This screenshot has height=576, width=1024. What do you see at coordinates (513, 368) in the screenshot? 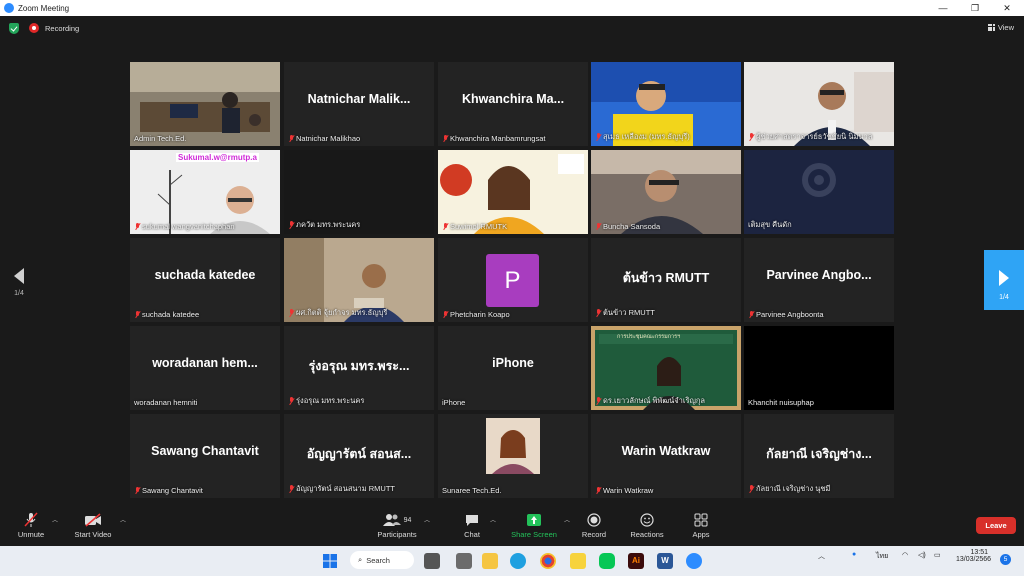
I see `participant-tile: iPhone iPhone` at bounding box center [513, 368].